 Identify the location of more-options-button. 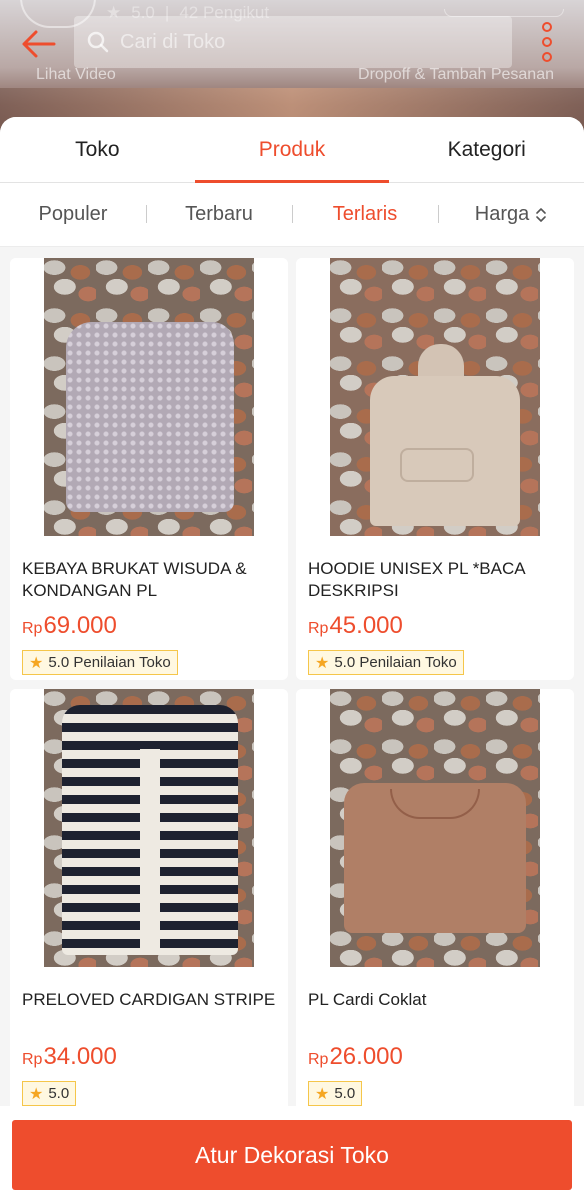
(547, 42).